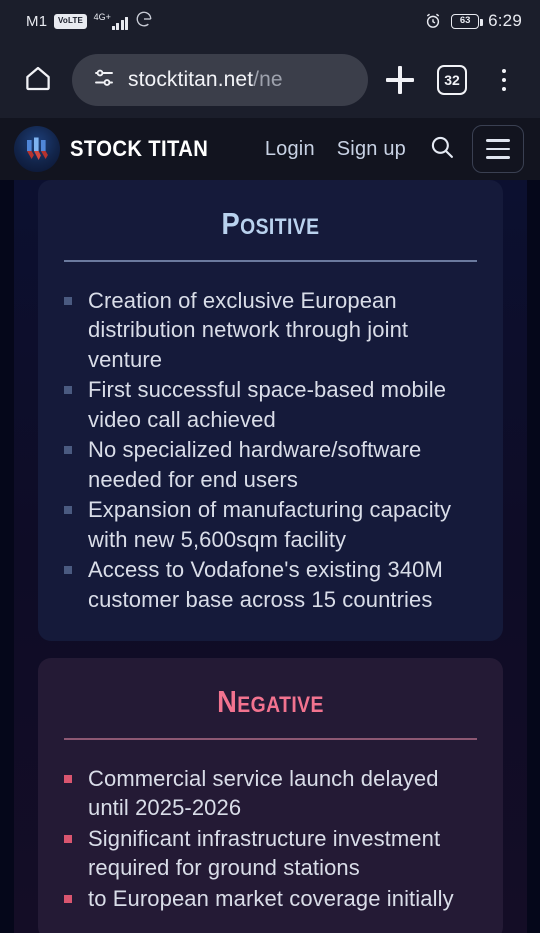 This screenshot has height=933, width=540. I want to click on signal-strength-icon: 4G+, so click(111, 20).